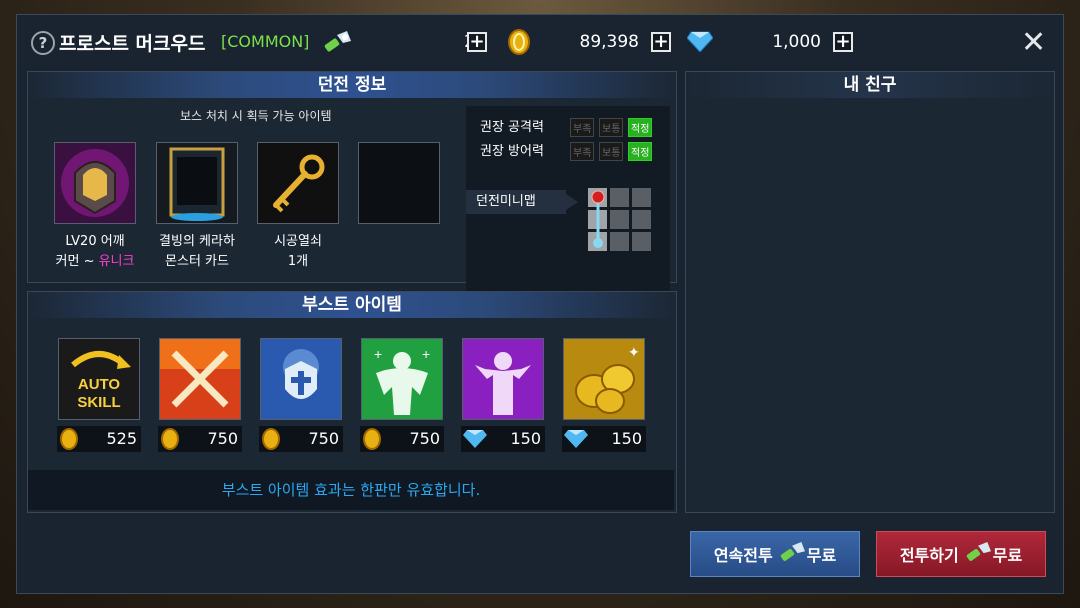  What do you see at coordinates (611, 127) in the screenshot?
I see `attack-level-mid: 보통` at bounding box center [611, 127].